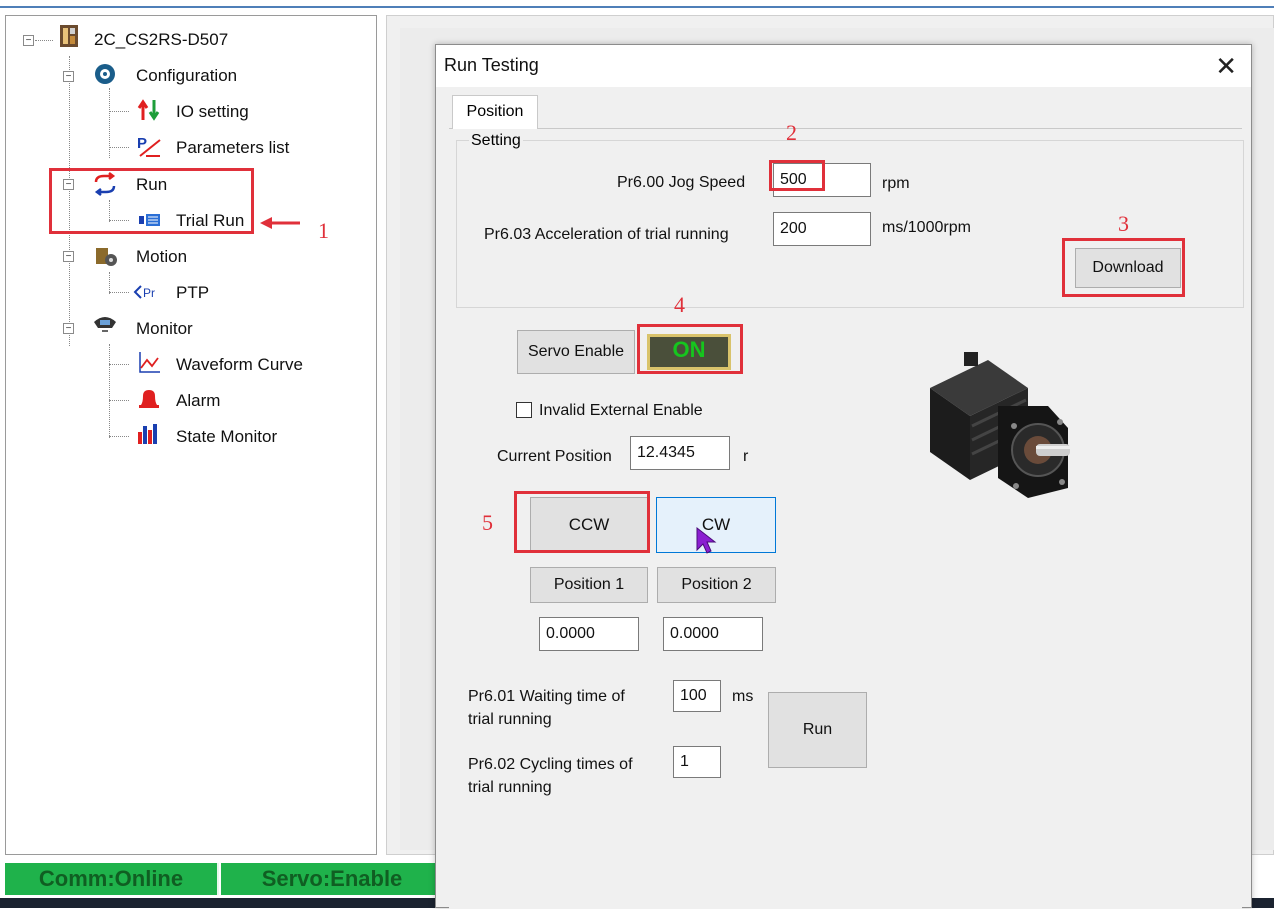 The width and height of the screenshot is (1274, 909). I want to click on monitor-icon, so click(105, 324).